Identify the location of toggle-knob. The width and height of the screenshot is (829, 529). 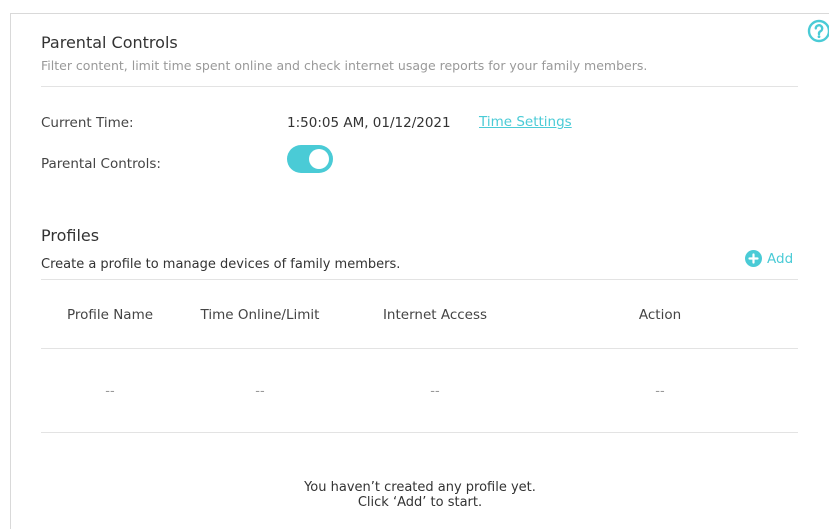
(319, 159).